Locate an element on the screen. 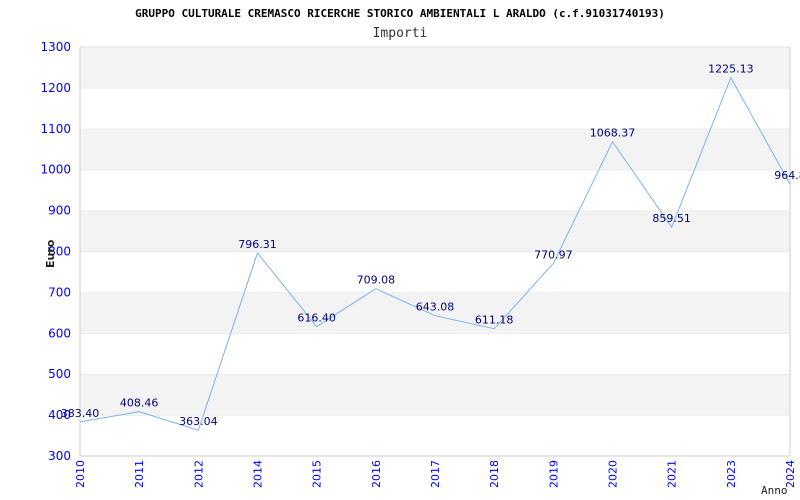 The image size is (800, 500). chart-subtitle: Importi is located at coordinates (400, 33).